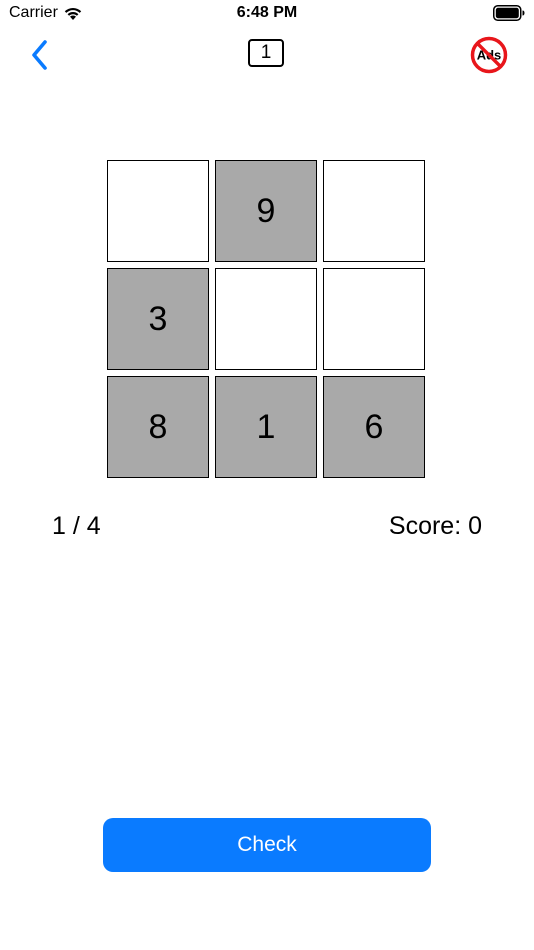  Describe the element at coordinates (267, 845) in the screenshot. I see `check-button: Check` at that location.